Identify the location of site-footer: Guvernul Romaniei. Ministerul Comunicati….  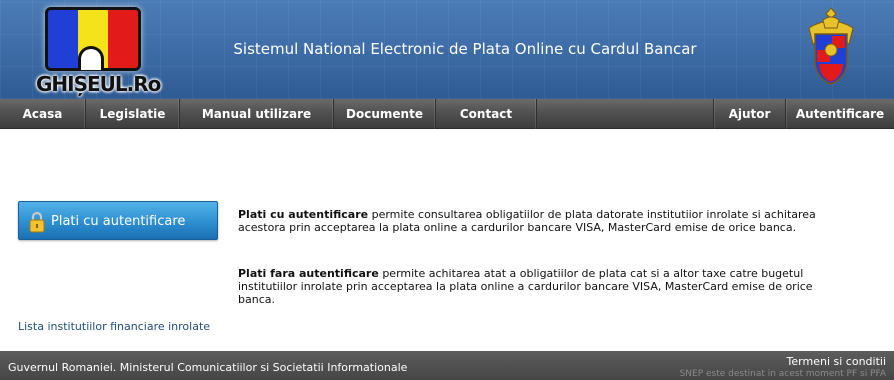
(447, 365).